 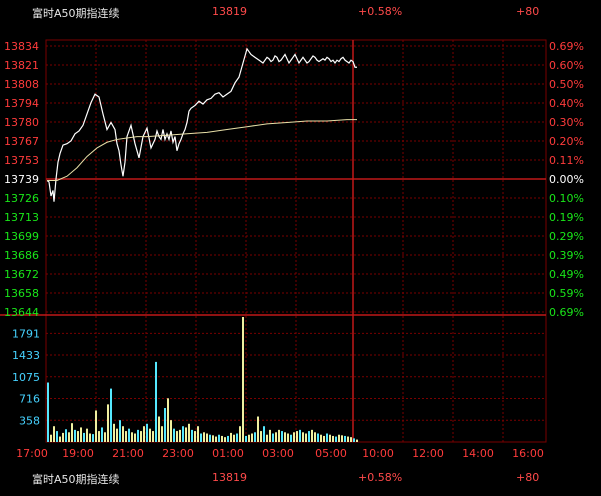 What do you see at coordinates (78, 453) in the screenshot?
I see `x-tick-label: 19:00` at bounding box center [78, 453].